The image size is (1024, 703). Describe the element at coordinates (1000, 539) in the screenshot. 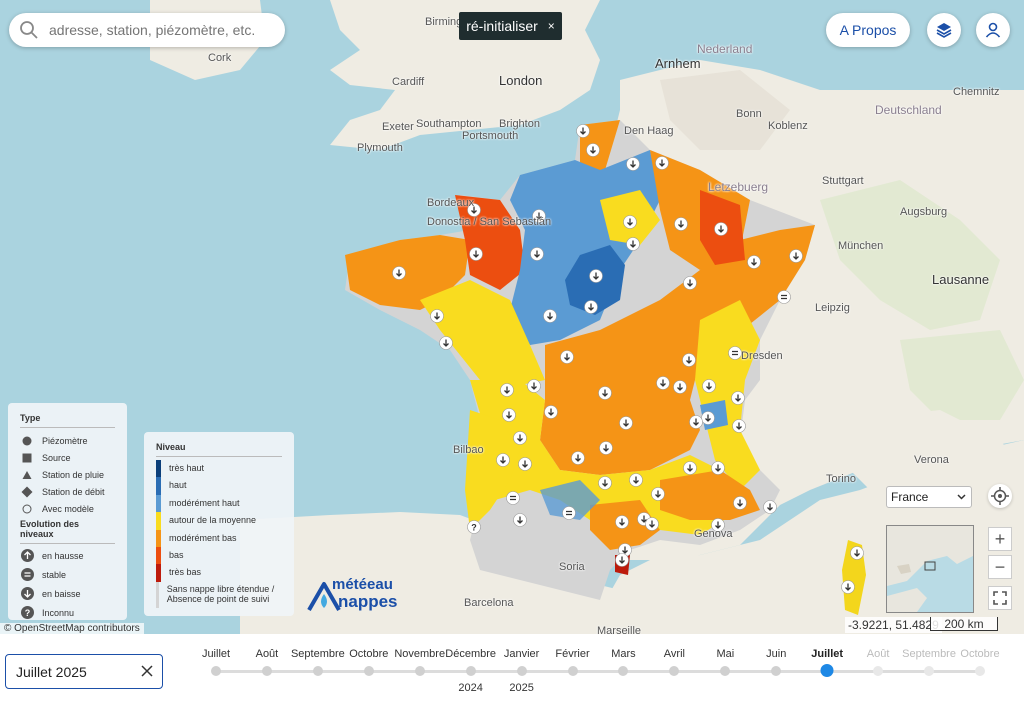

I see `zoom-in-button: +` at that location.